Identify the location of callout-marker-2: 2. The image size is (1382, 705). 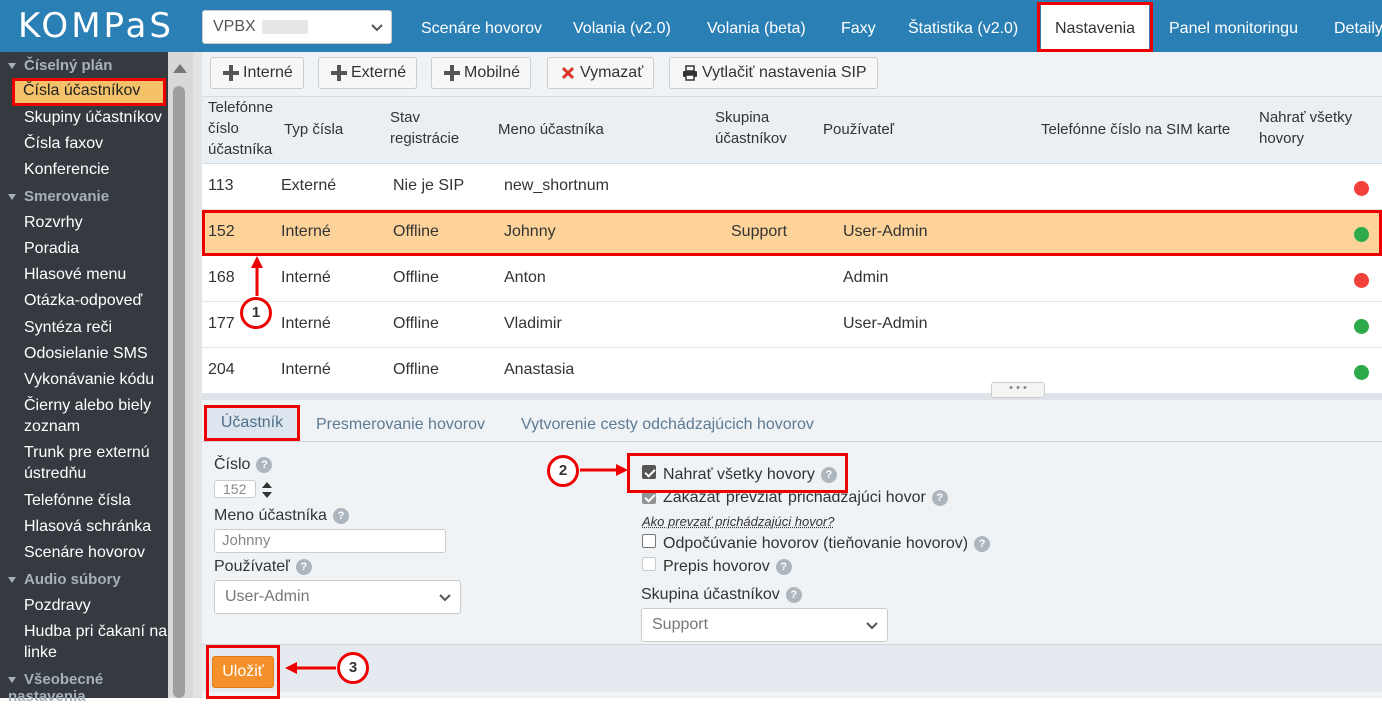
(563, 471).